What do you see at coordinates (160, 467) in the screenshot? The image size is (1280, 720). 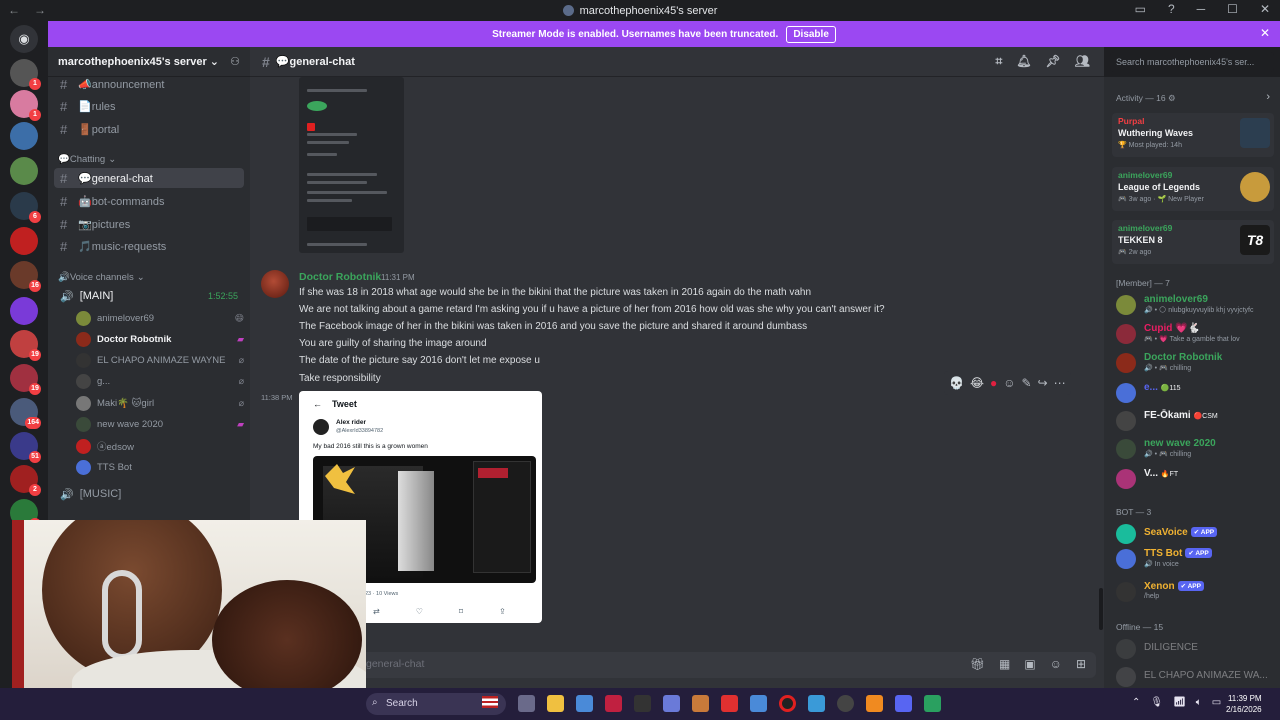 I see `voice-user: TTS Bot` at bounding box center [160, 467].